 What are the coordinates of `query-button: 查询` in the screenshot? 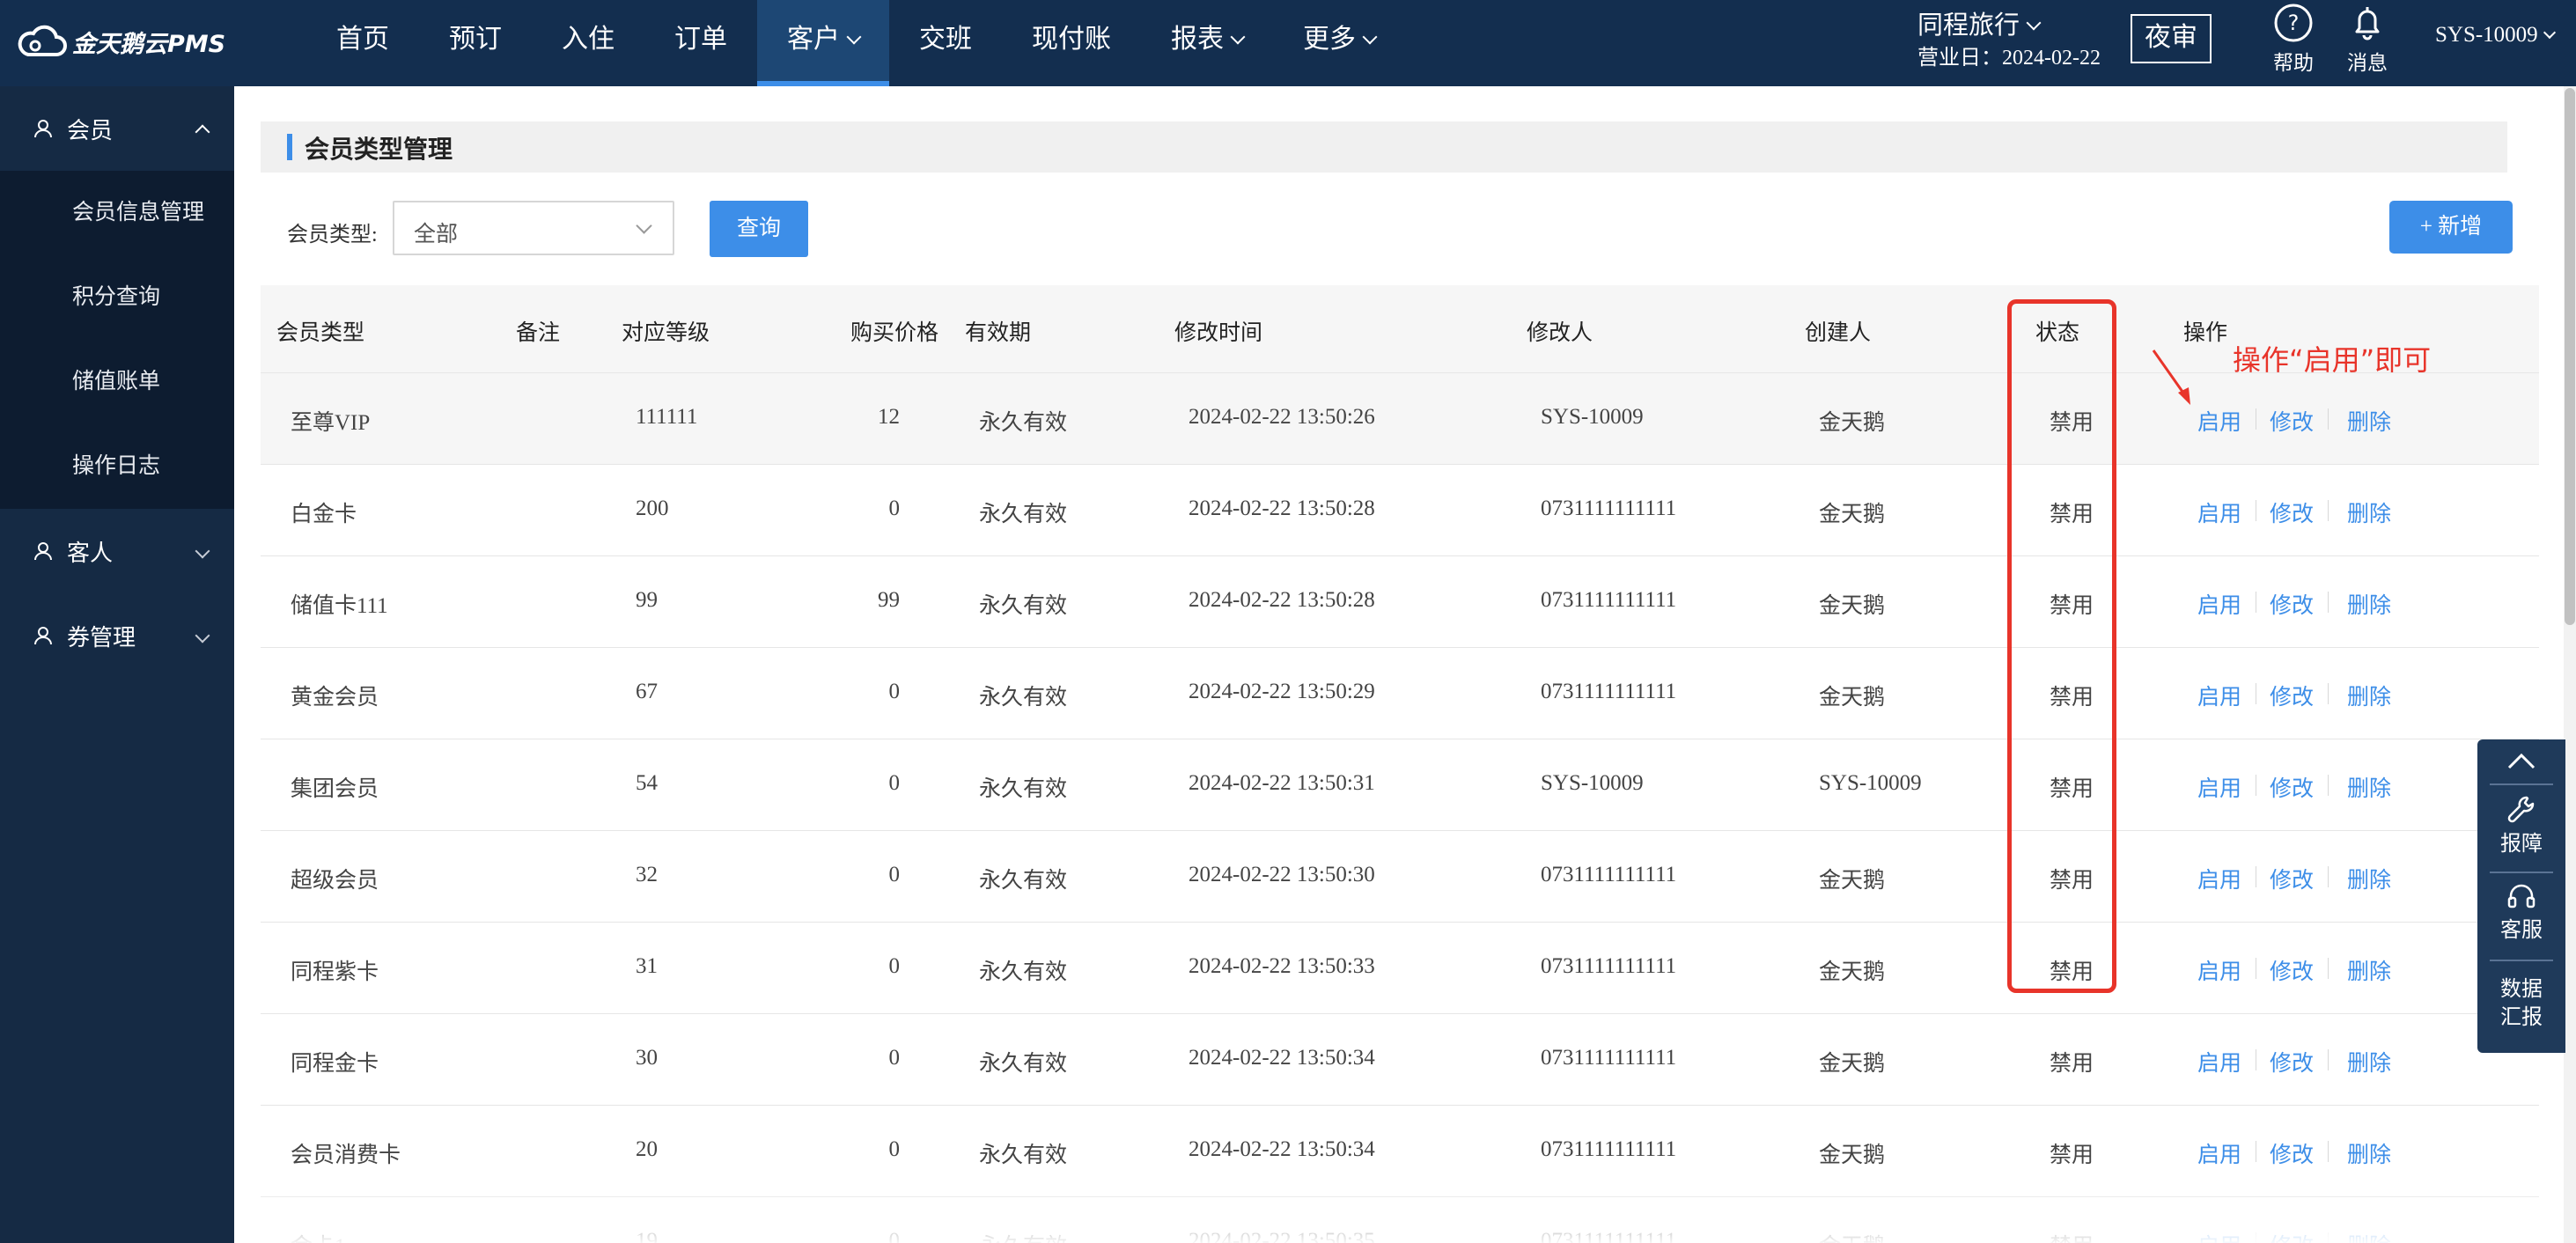 It's located at (759, 229).